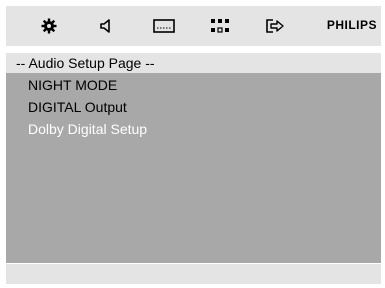  Describe the element at coordinates (220, 26) in the screenshot. I see `grid-icon` at that location.